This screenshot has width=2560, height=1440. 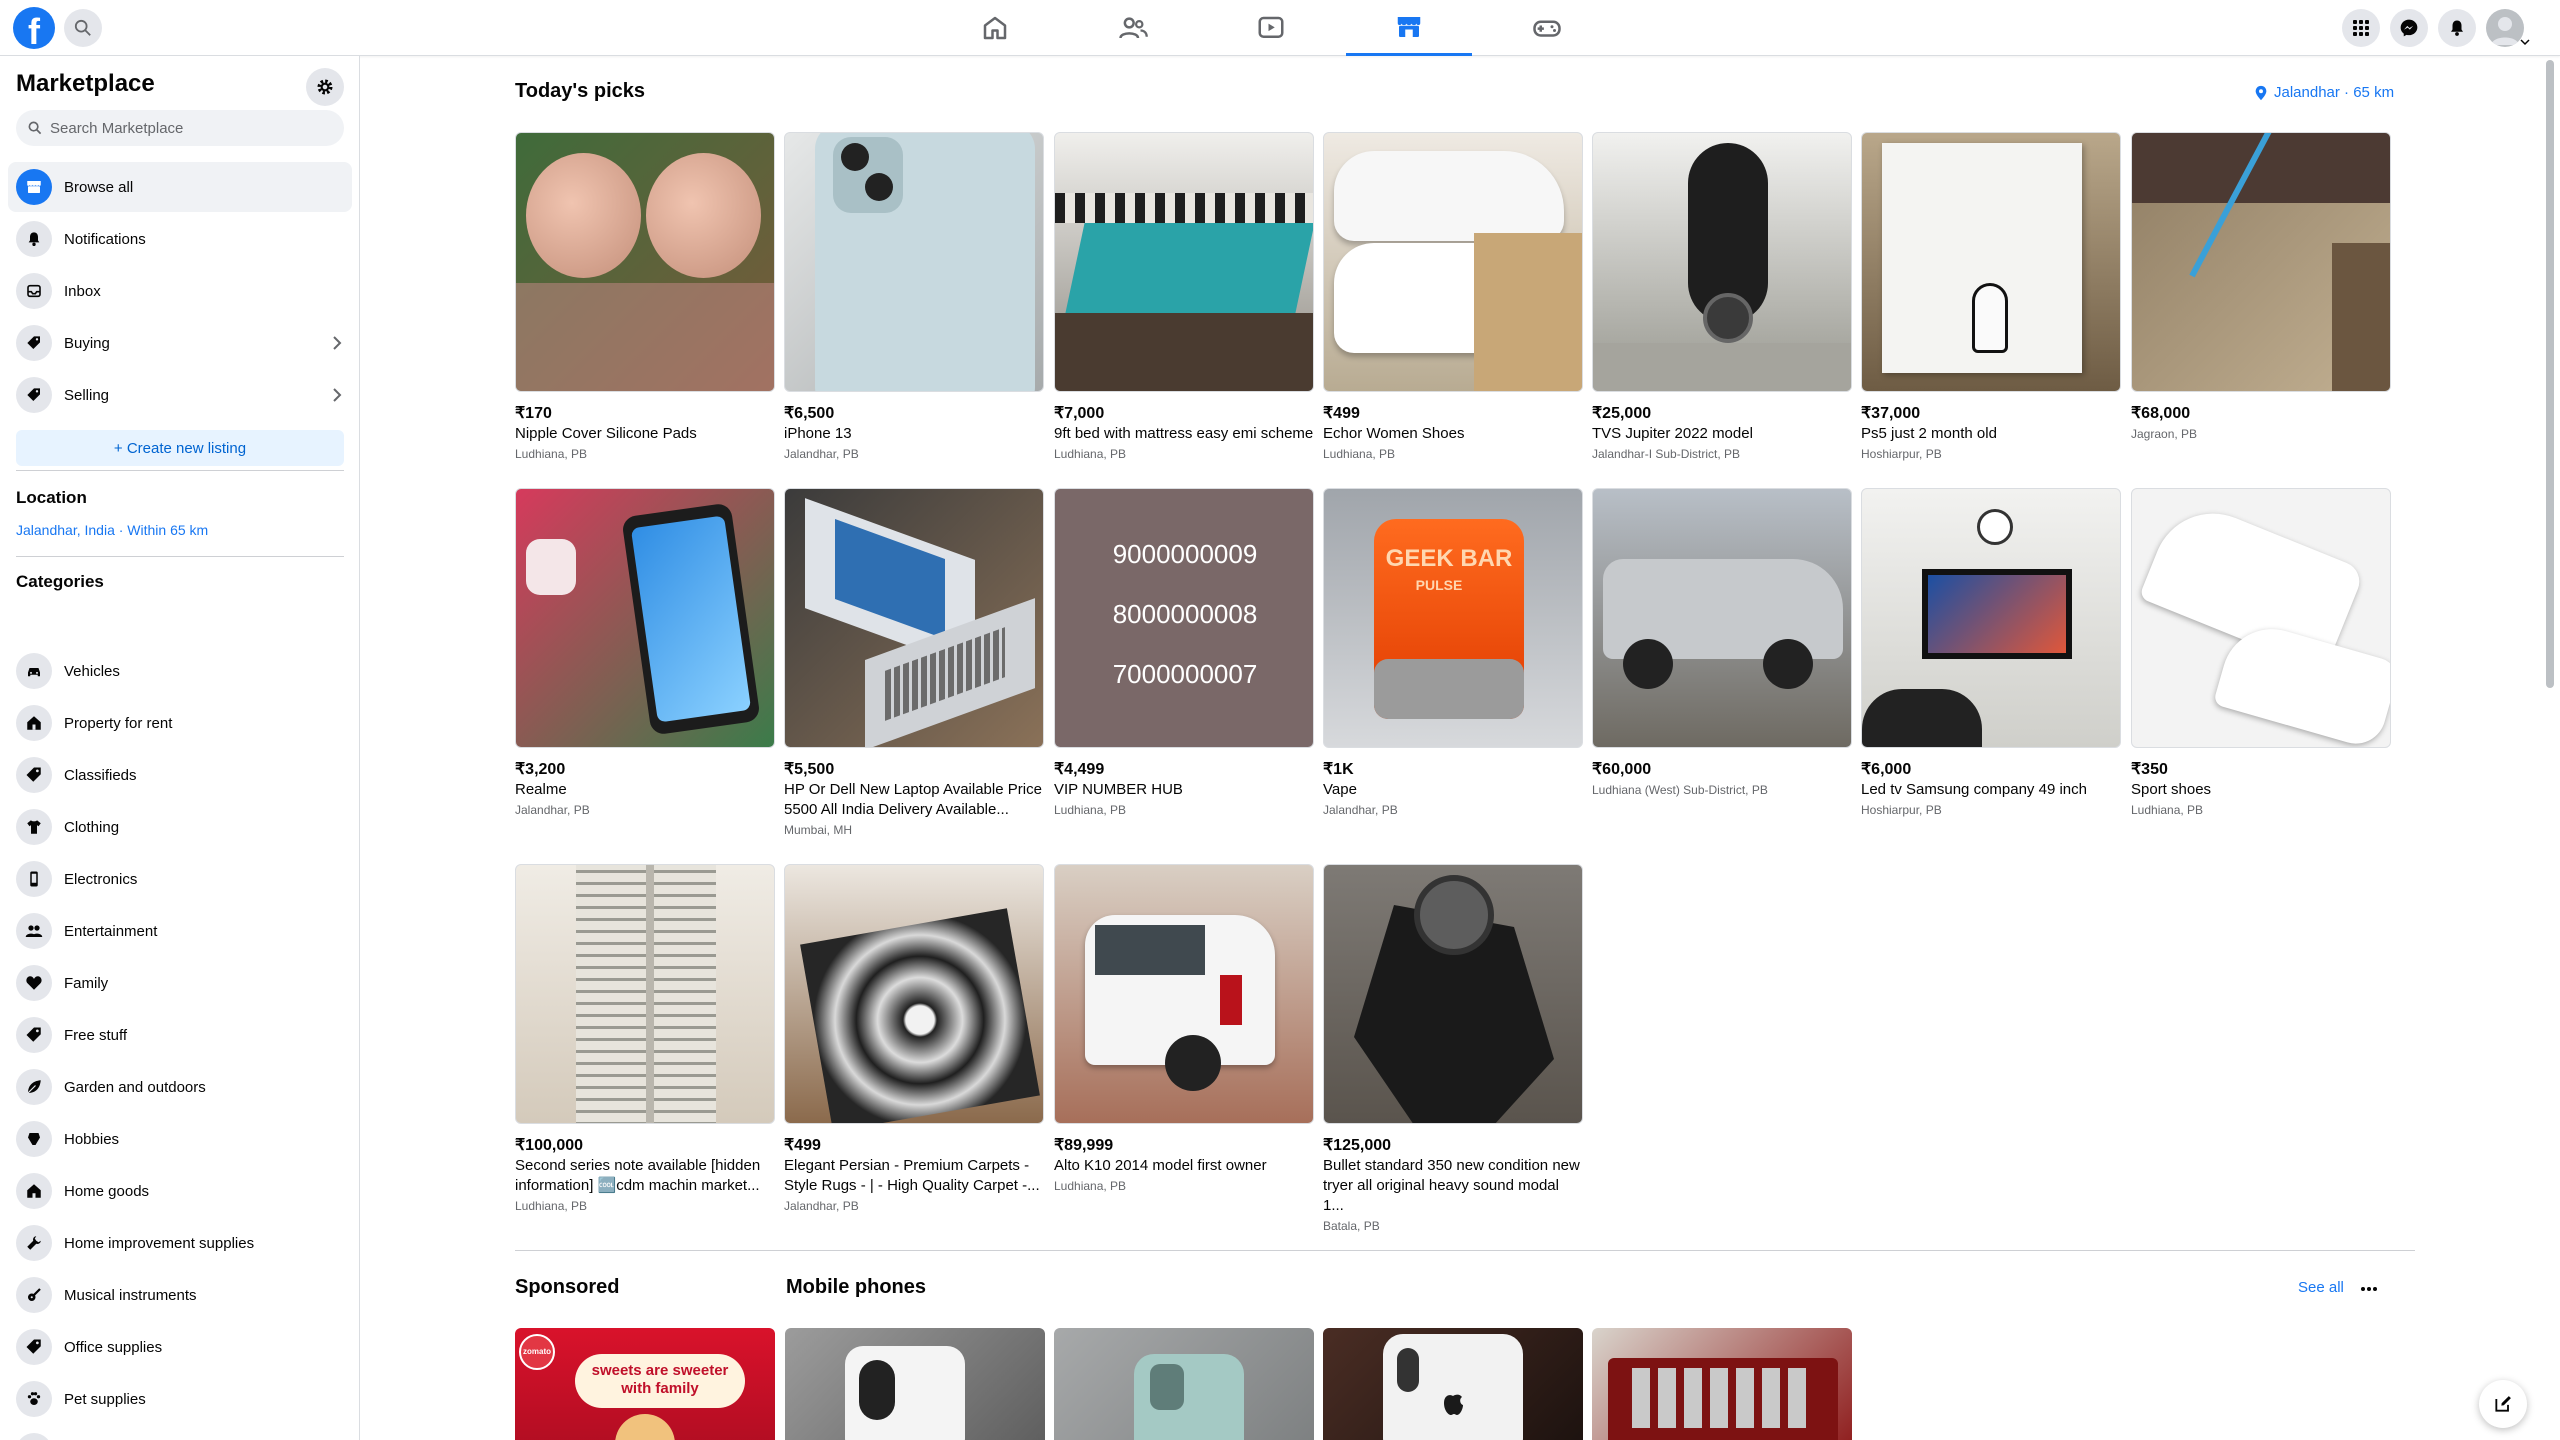 I want to click on category-item: Entertainment, so click(x=180, y=931).